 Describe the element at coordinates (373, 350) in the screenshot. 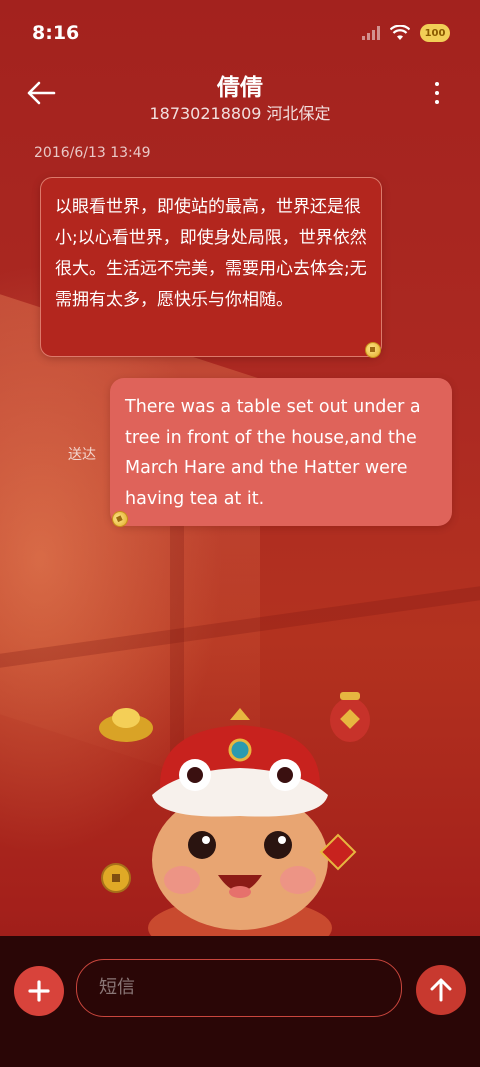

I see `gold-coin-icon` at that location.